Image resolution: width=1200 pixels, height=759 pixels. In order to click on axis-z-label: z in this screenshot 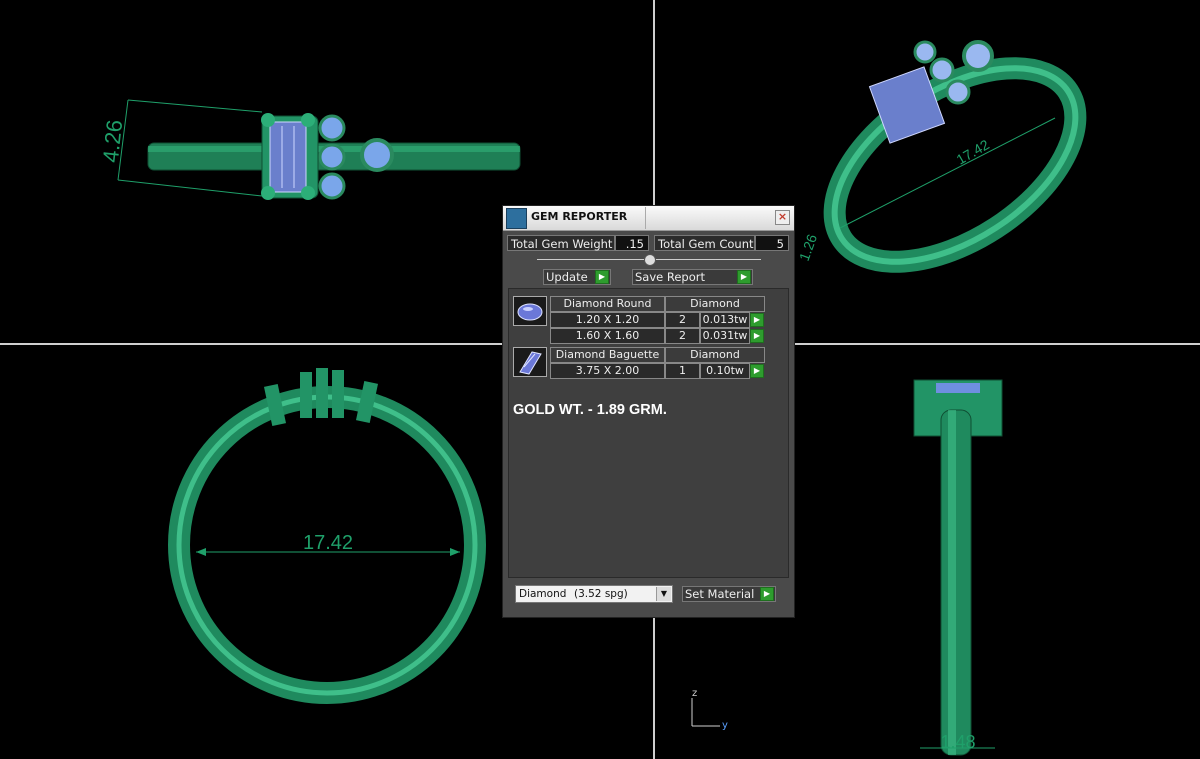, I will do `click(694, 693)`.